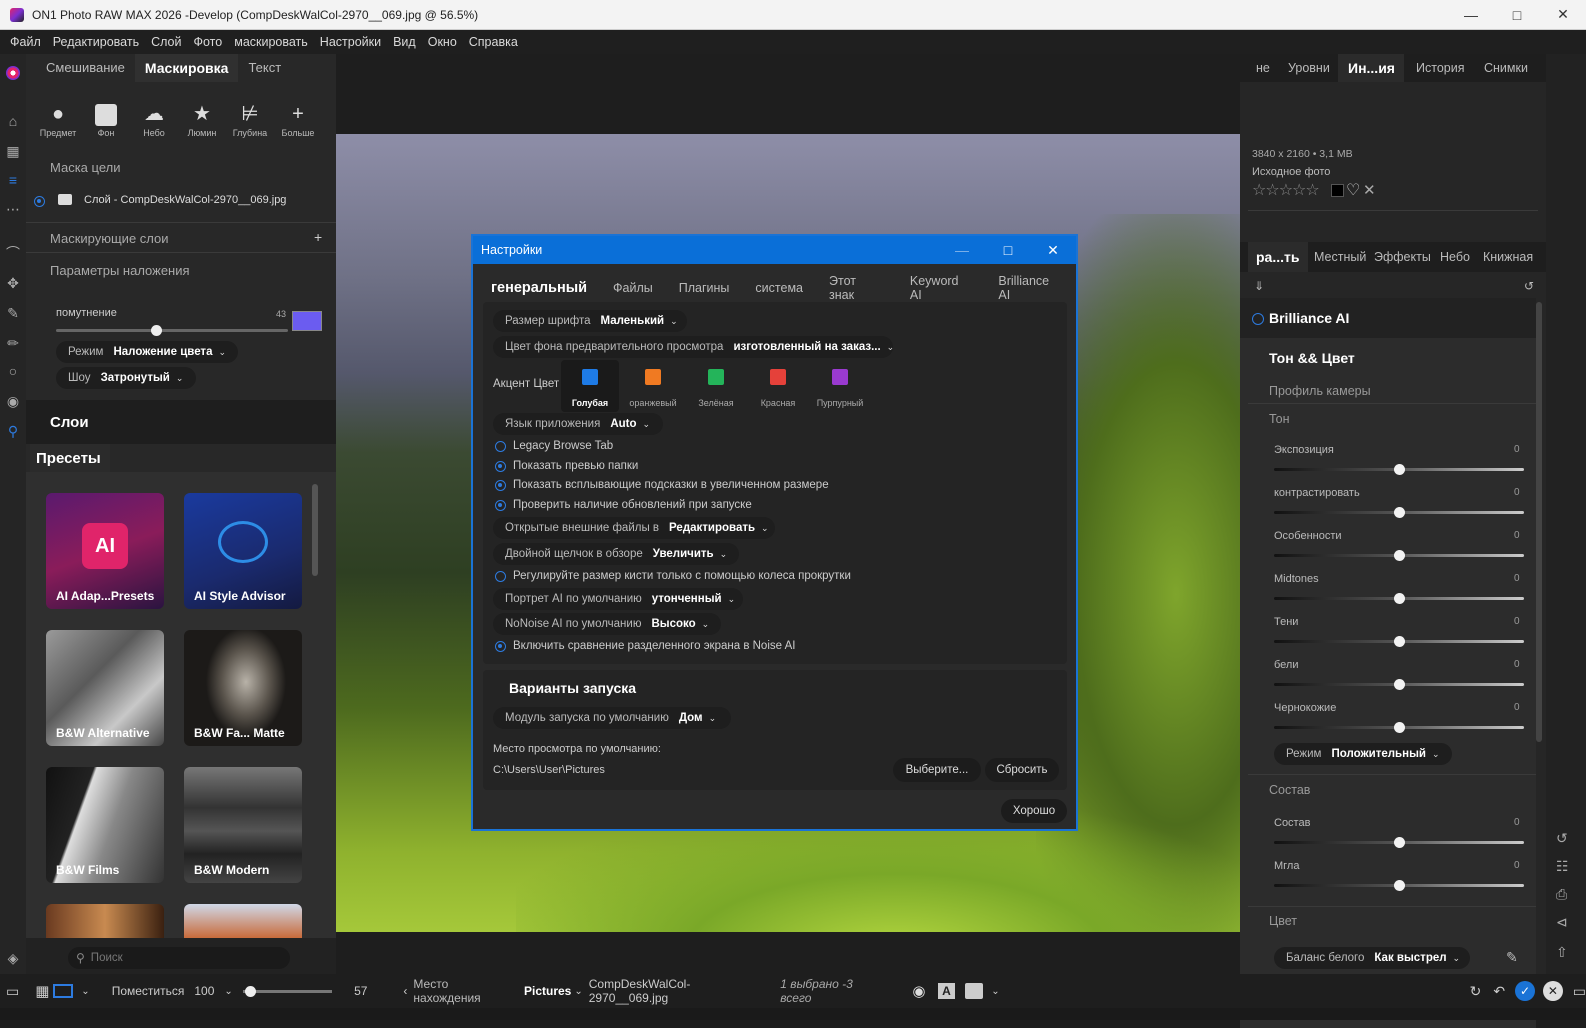 The width and height of the screenshot is (1586, 1028). Describe the element at coordinates (105, 825) in the screenshot. I see `preset-bw-films: B&W Films` at that location.